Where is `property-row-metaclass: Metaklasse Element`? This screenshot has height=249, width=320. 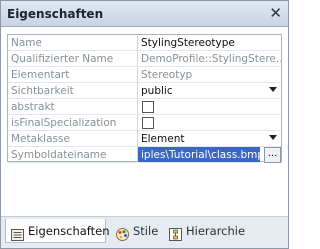
property-row-metaclass: Metaklasse Element is located at coordinates (144, 139).